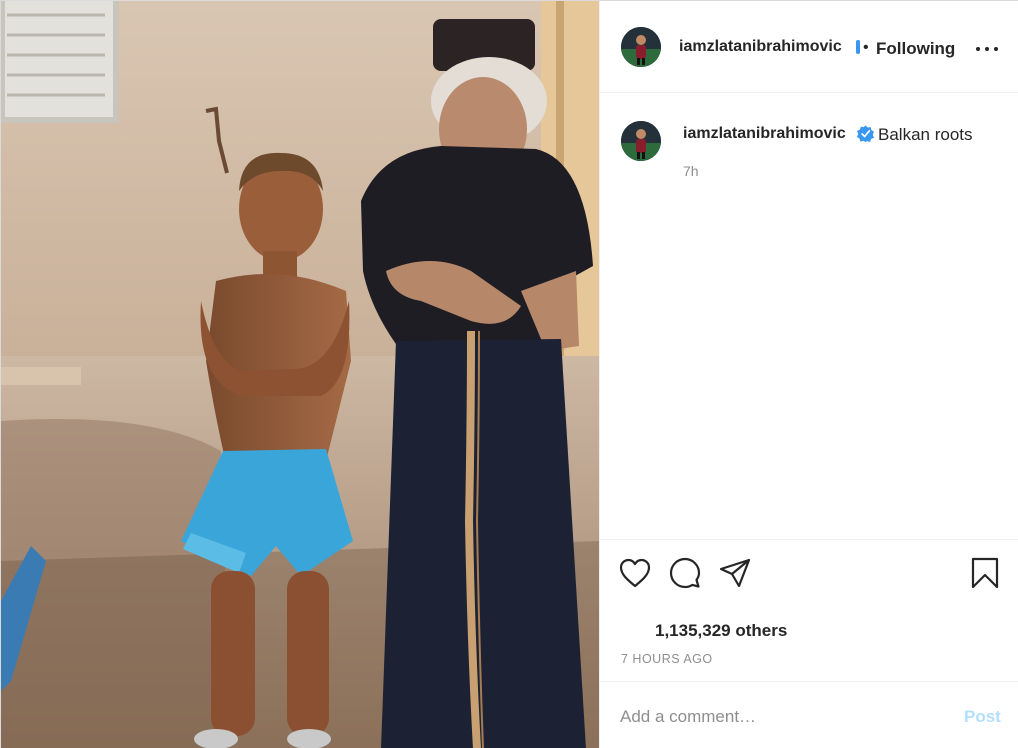  Describe the element at coordinates (641, 47) in the screenshot. I see `author-avatar` at that location.